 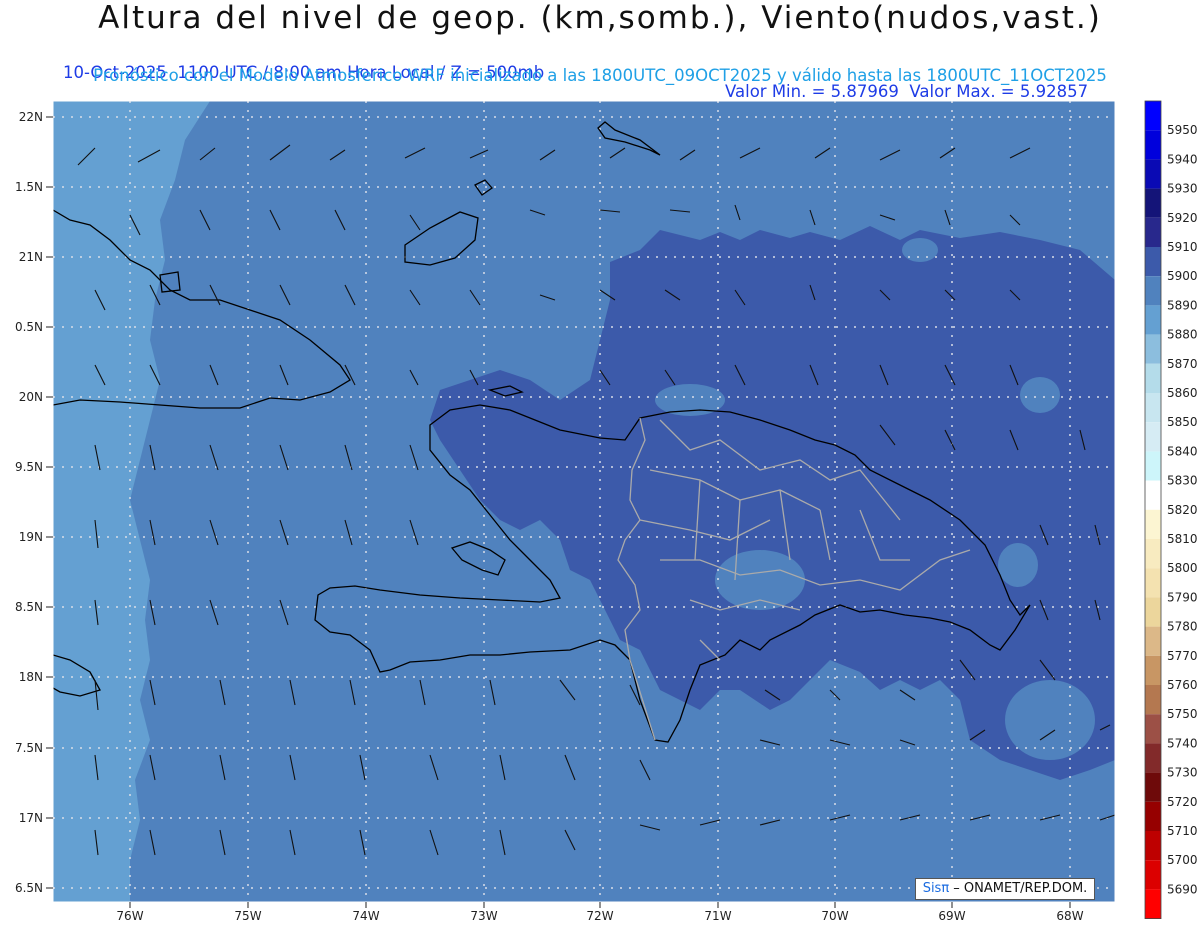 What do you see at coordinates (129, 916) in the screenshot?
I see `lon-label: 76W` at bounding box center [129, 916].